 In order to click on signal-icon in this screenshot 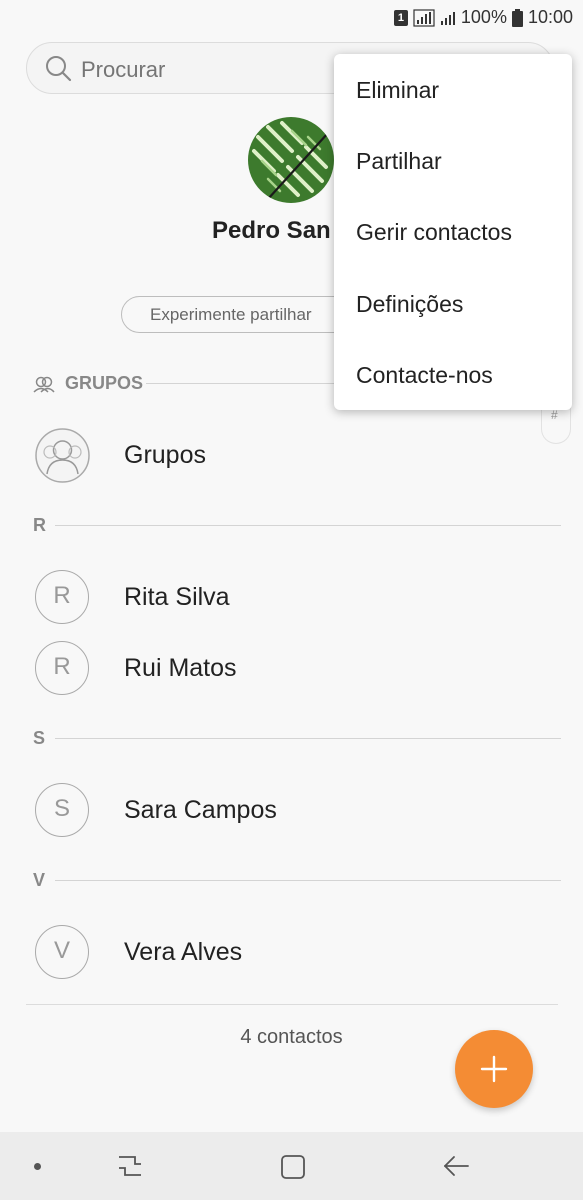, I will do `click(424, 17)`.